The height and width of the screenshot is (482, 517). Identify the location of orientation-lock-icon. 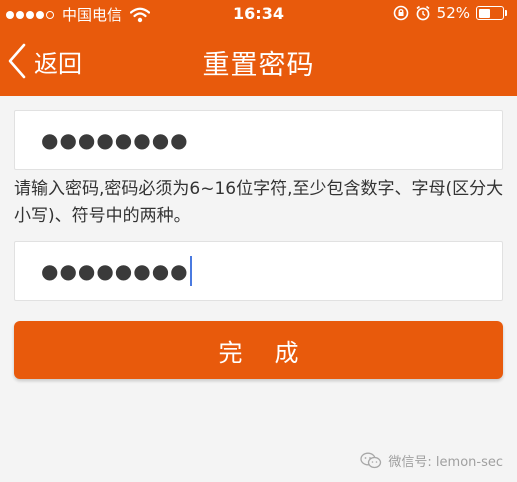
(400, 13).